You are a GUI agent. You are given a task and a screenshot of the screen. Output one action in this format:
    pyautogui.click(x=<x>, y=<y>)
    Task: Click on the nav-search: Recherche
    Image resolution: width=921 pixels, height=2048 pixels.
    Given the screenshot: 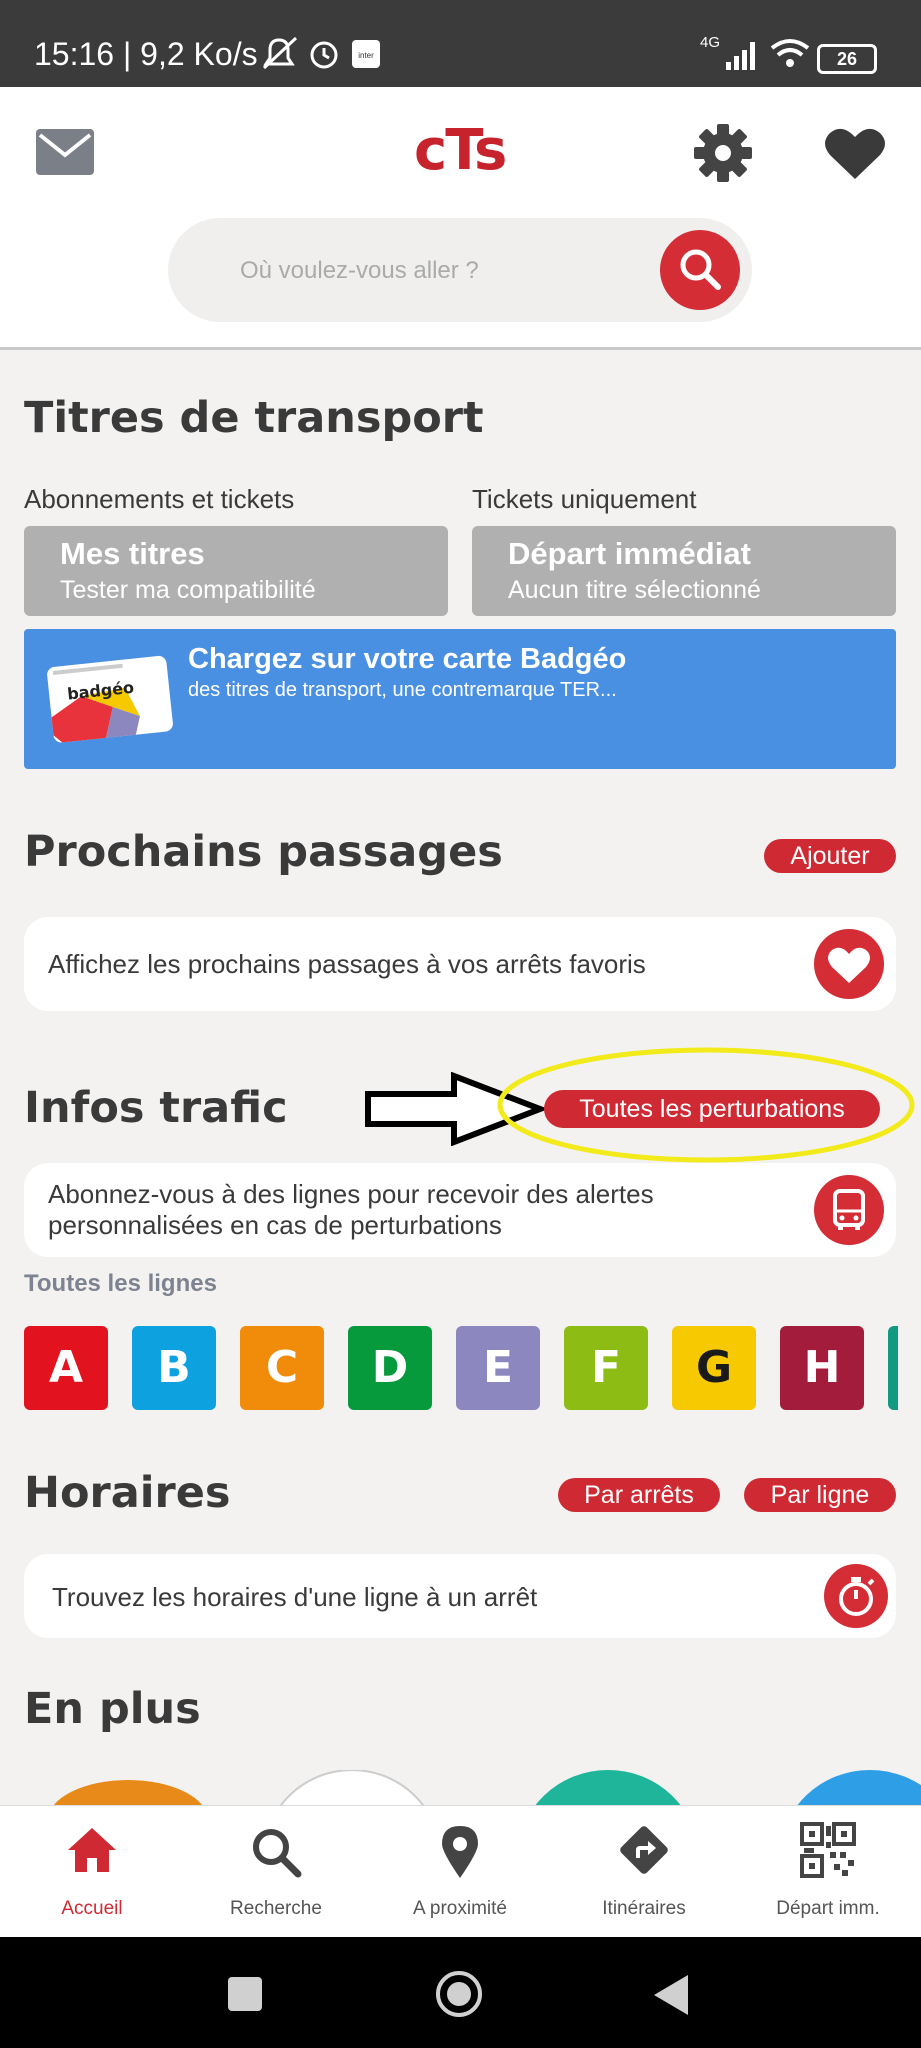 What is the action you would take?
    pyautogui.click(x=276, y=1872)
    